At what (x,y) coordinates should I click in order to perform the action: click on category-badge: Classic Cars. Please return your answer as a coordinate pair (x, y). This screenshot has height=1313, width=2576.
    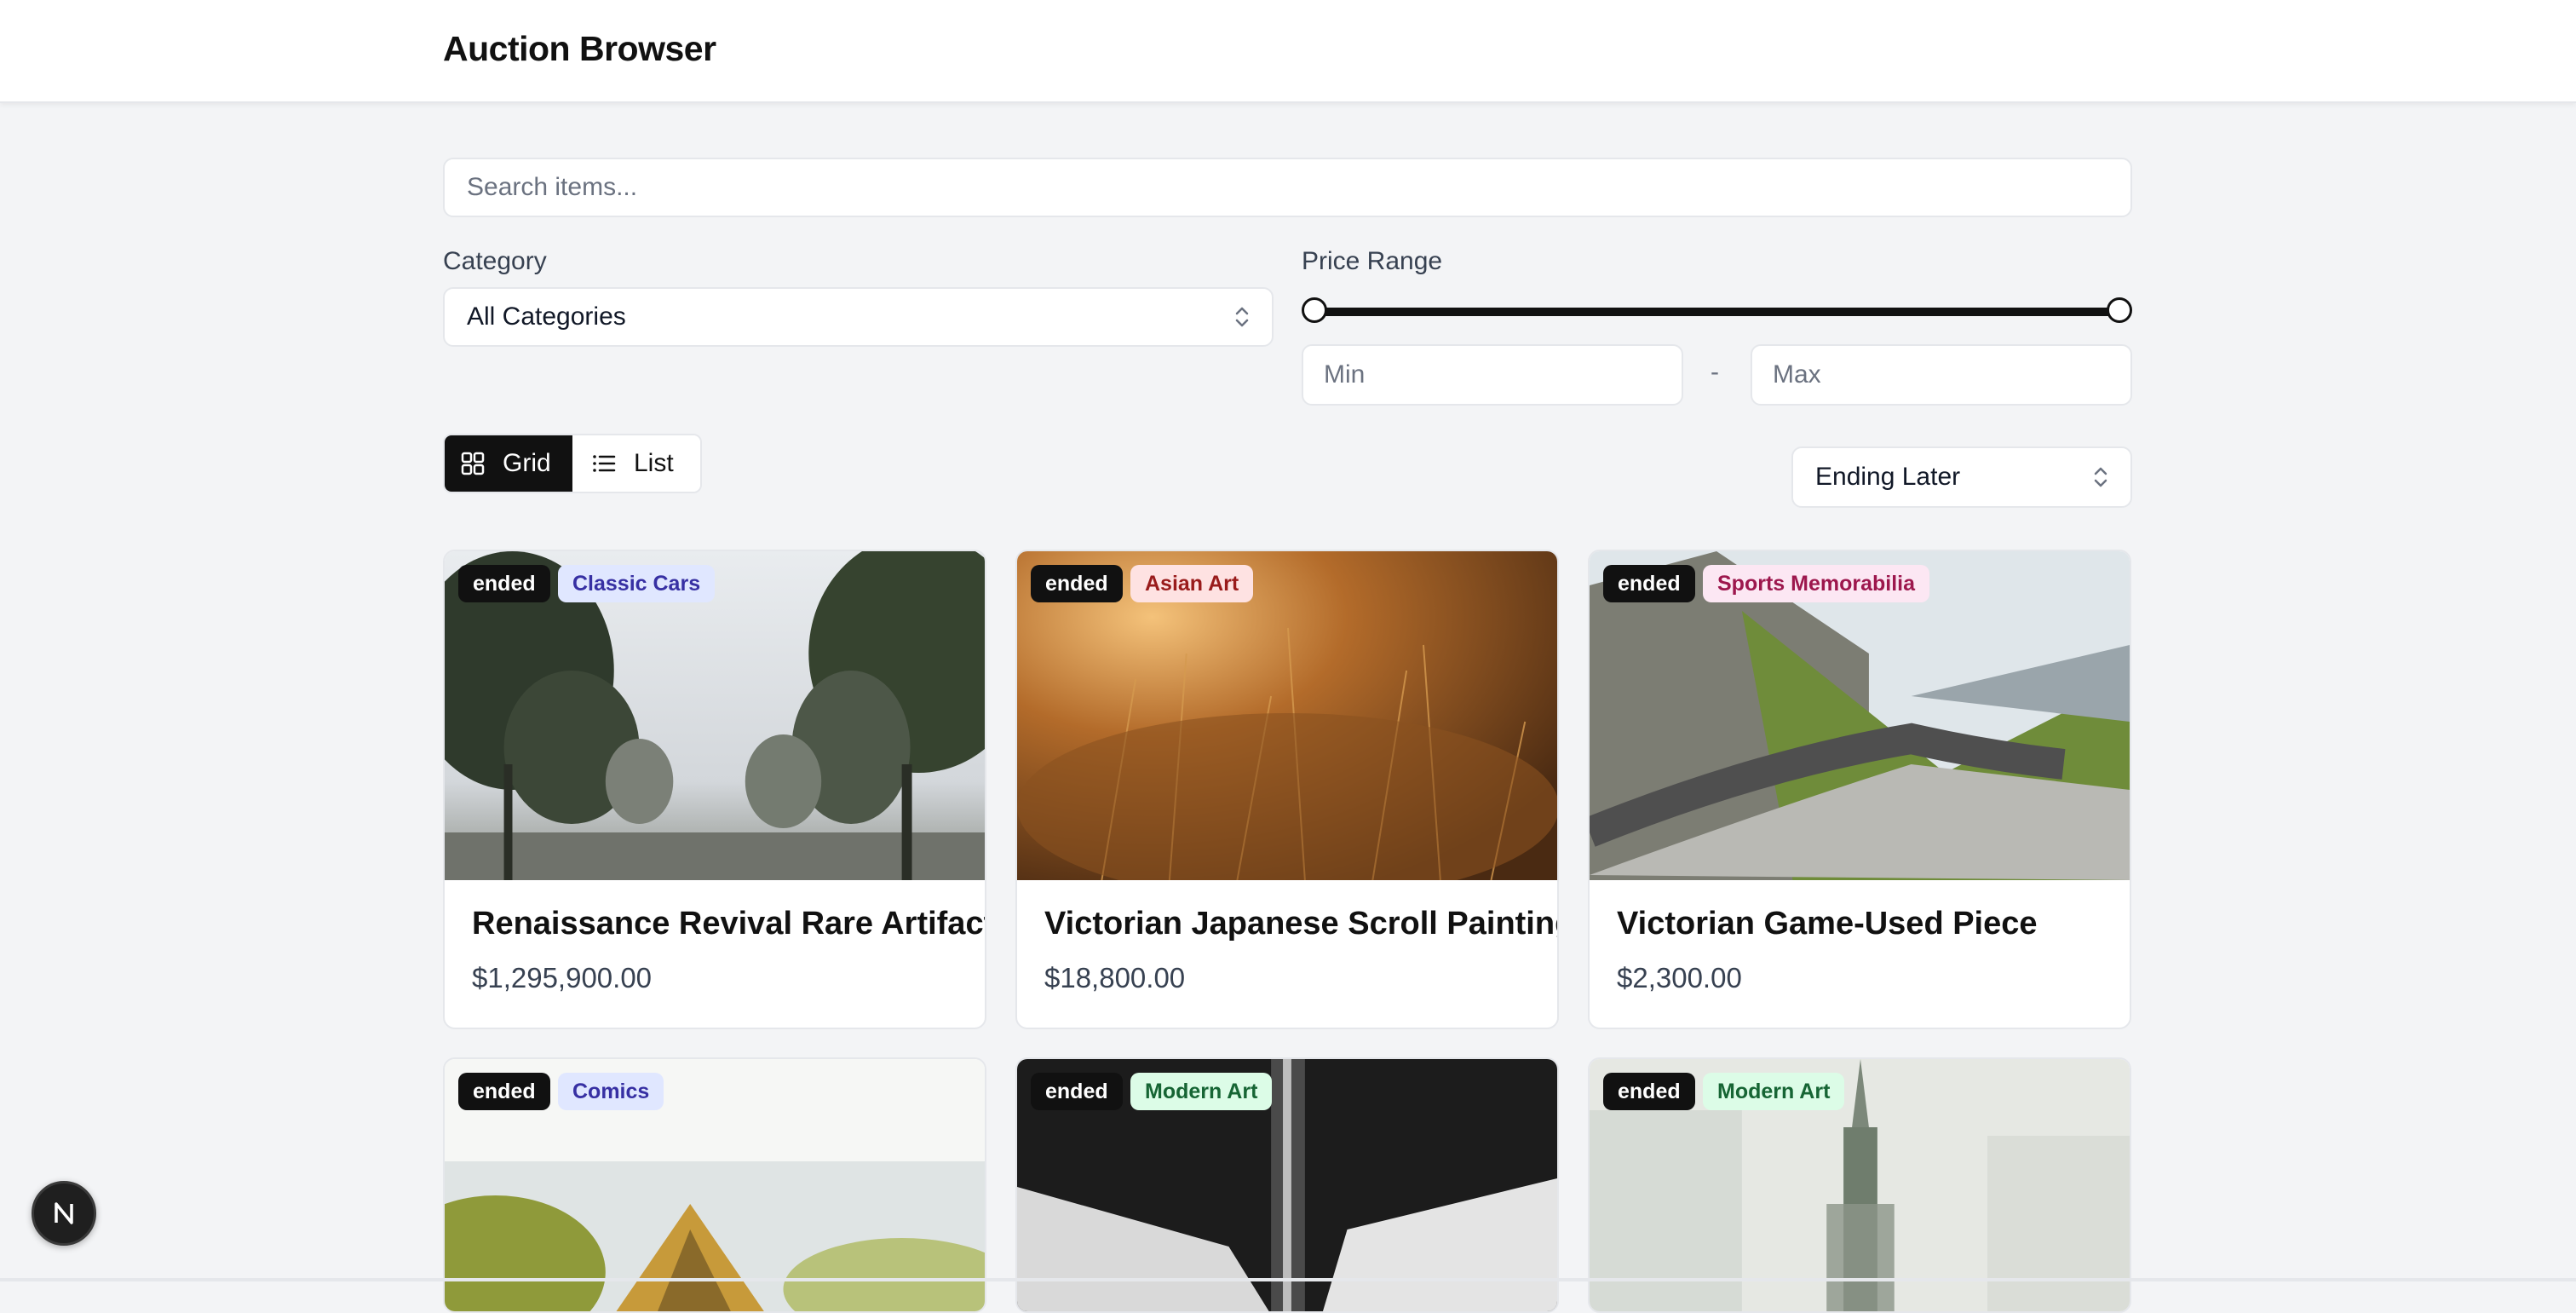
    Looking at the image, I should click on (637, 583).